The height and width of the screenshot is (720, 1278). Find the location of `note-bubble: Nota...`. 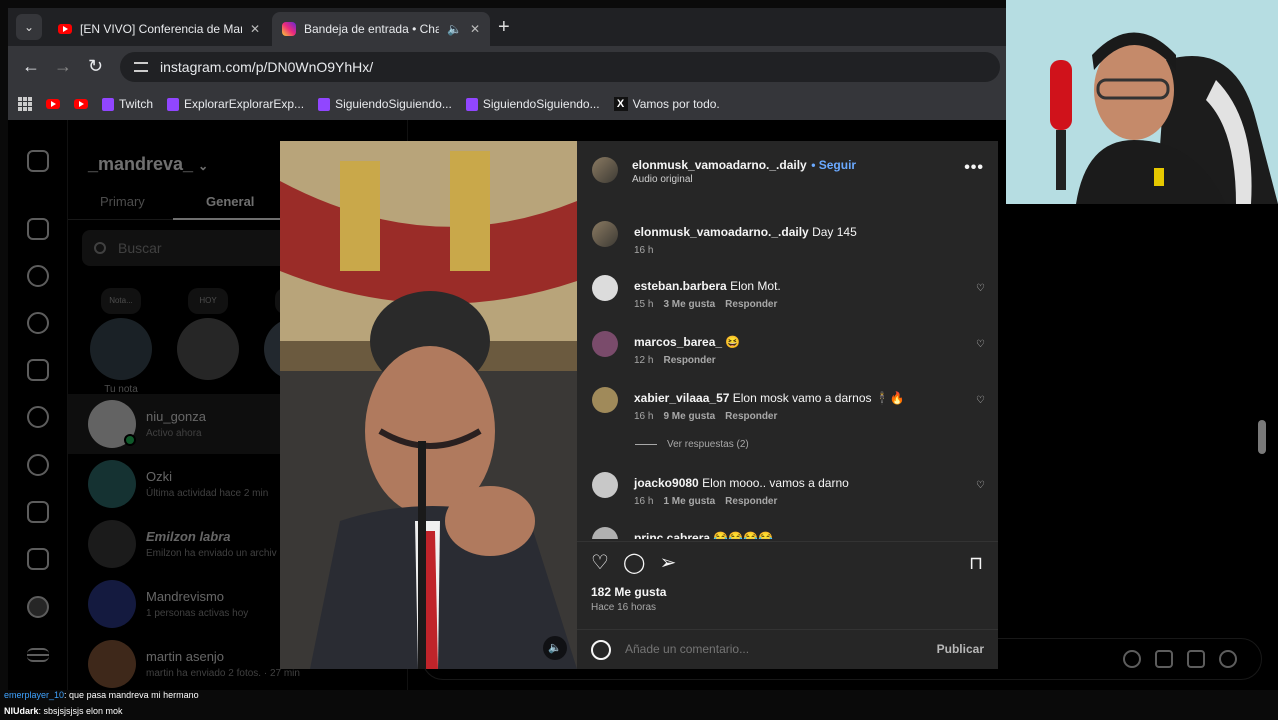

note-bubble: Nota... is located at coordinates (121, 301).